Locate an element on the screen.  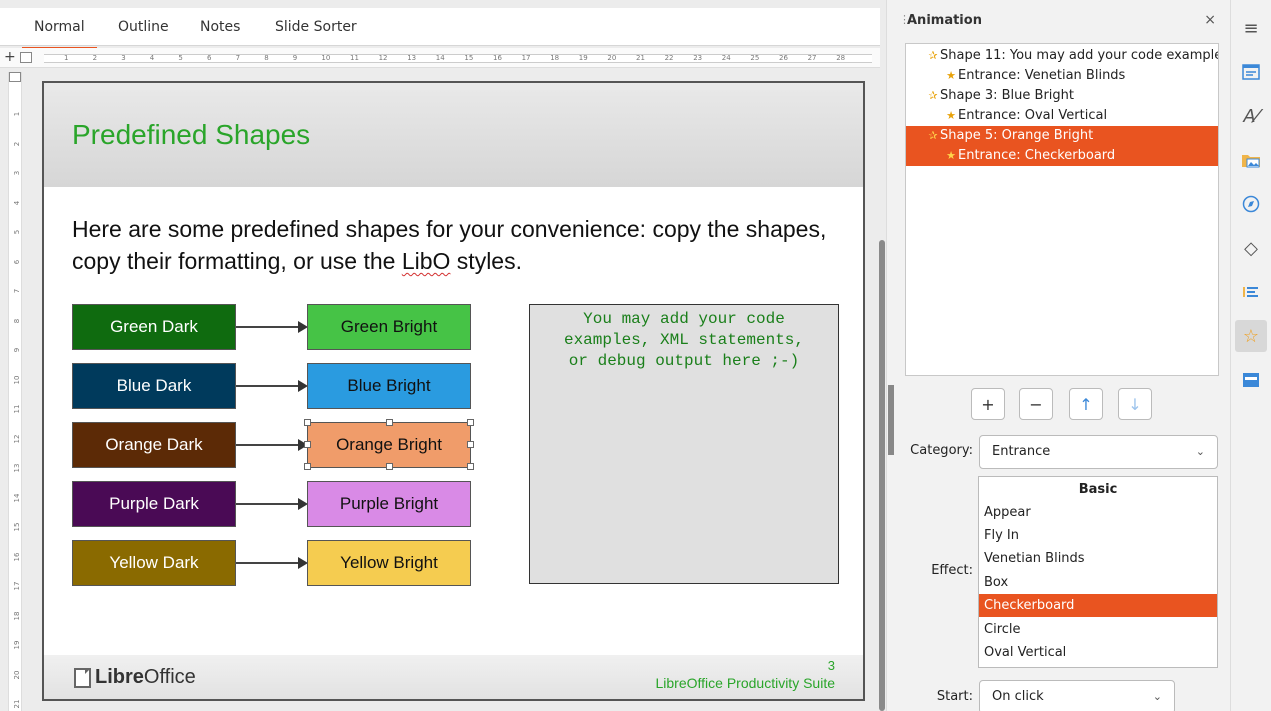
pointer-star-icon: ✰ is located at coordinates (933, 95).